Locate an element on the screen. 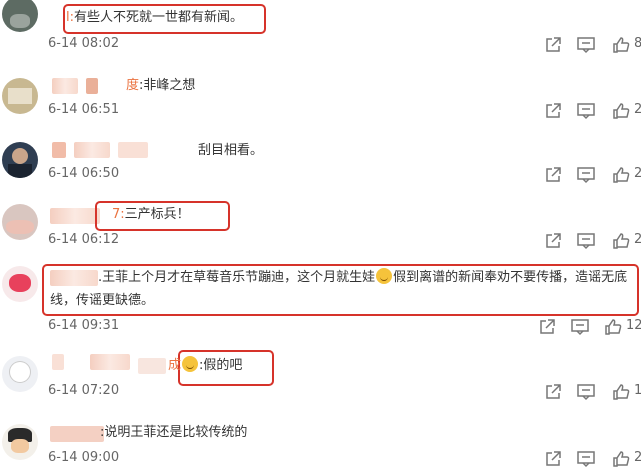 The width and height of the screenshot is (641, 470). like-count: 1 is located at coordinates (637, 390).